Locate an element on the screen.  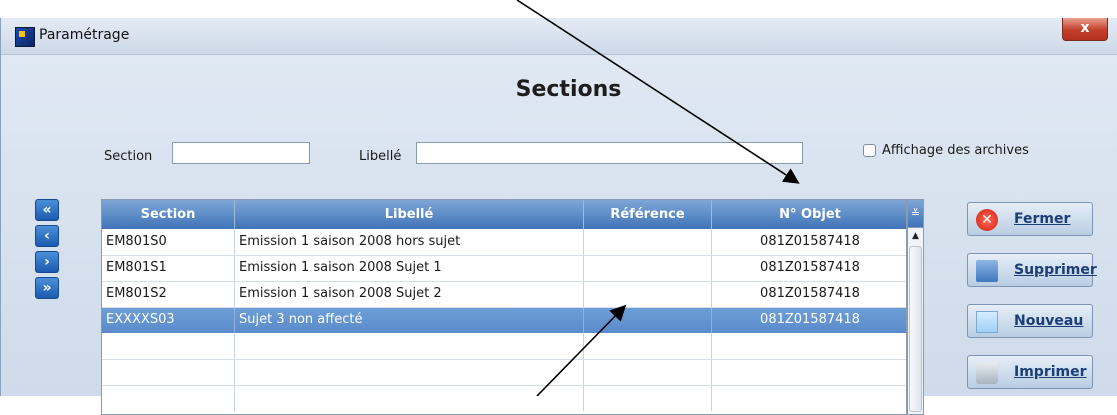
next-record-button: › is located at coordinates (47, 262).